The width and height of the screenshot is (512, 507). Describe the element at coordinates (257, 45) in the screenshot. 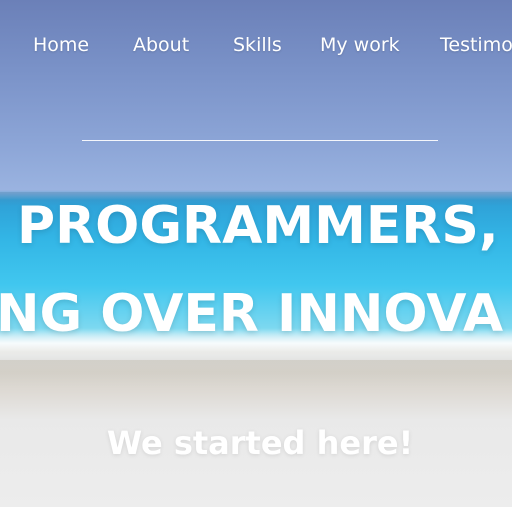

I see `nav-item-skills: Skills` at that location.